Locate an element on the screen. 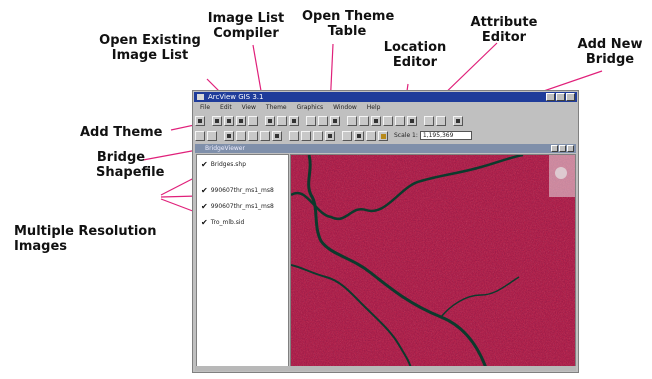 The height and width of the screenshot is (379, 652). app-icon is located at coordinates (200, 97).